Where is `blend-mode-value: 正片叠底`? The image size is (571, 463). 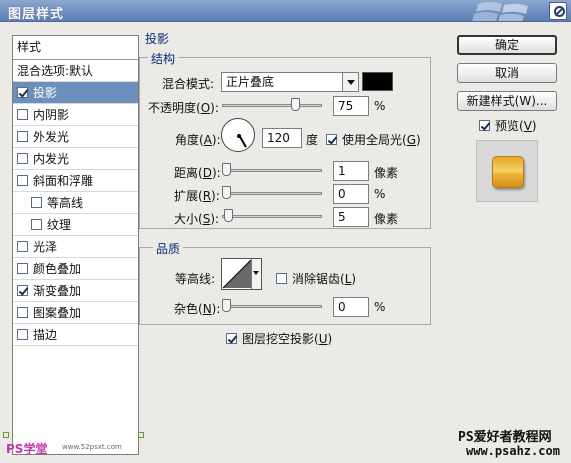
blend-mode-value: 正片叠底 is located at coordinates (250, 82).